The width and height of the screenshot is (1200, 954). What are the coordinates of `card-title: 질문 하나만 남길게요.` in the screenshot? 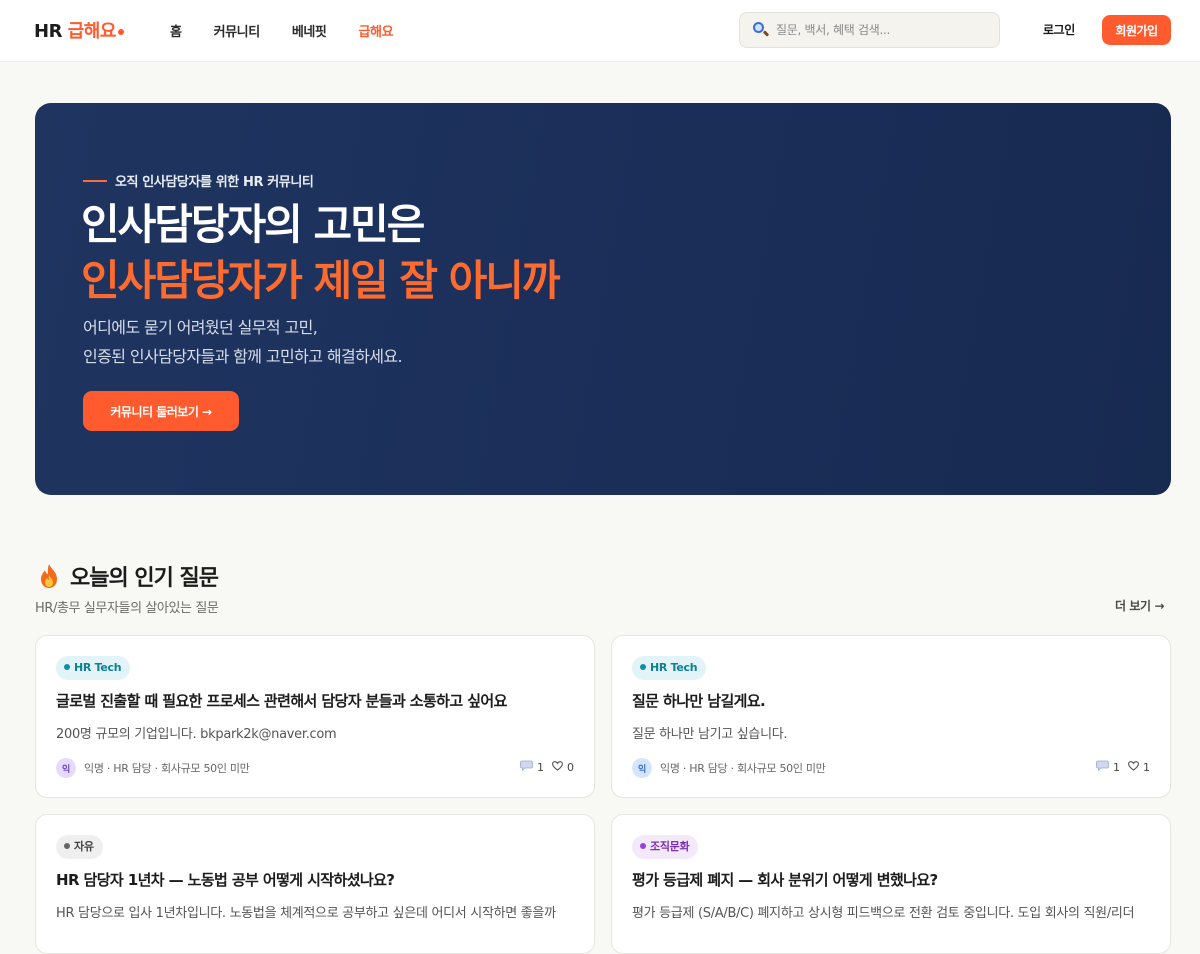 It's located at (699, 701).